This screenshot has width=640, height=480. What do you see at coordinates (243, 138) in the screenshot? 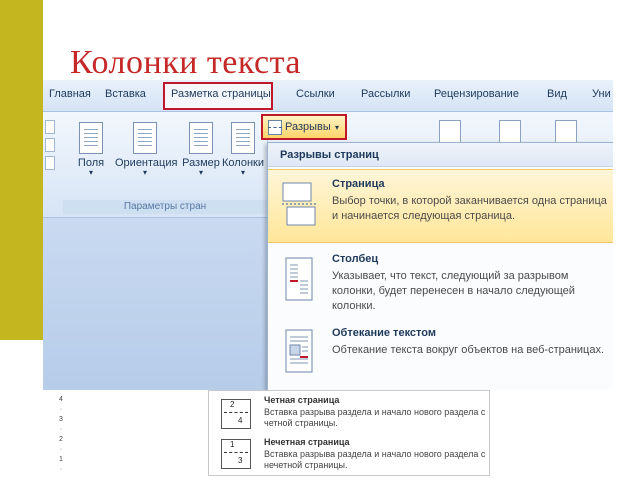
I see `columns-icon` at bounding box center [243, 138].